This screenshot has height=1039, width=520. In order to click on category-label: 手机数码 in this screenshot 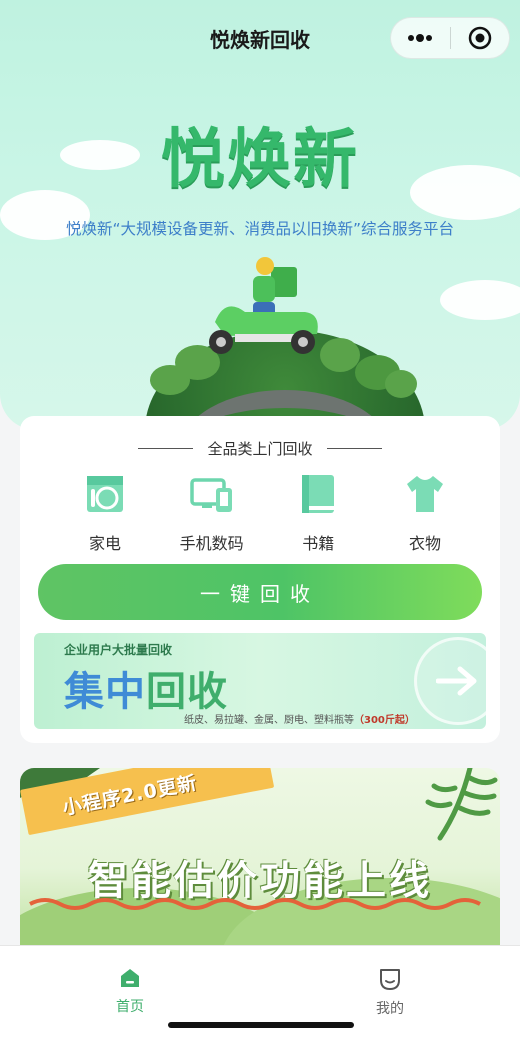, I will do `click(211, 543)`.